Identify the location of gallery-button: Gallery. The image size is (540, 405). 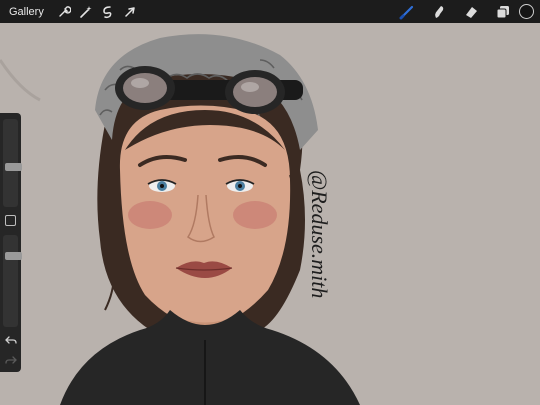
(26, 12).